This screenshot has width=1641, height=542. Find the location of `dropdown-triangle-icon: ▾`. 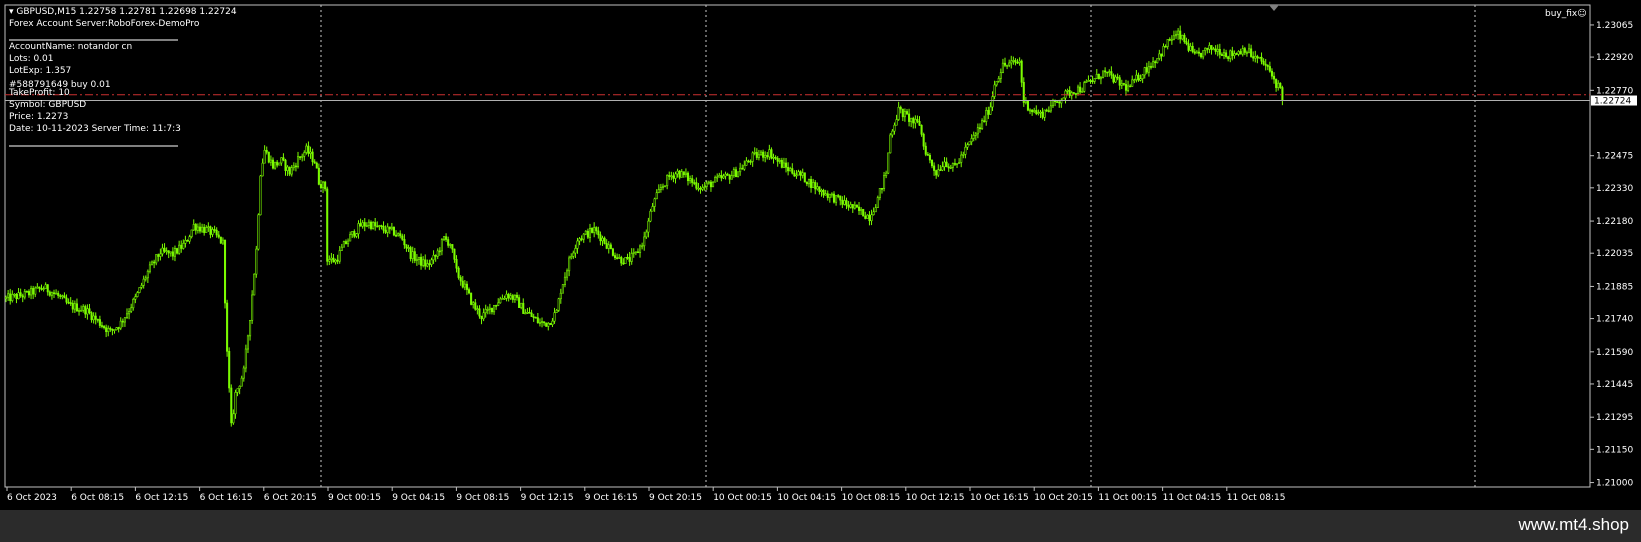

dropdown-triangle-icon: ▾ is located at coordinates (11, 12).